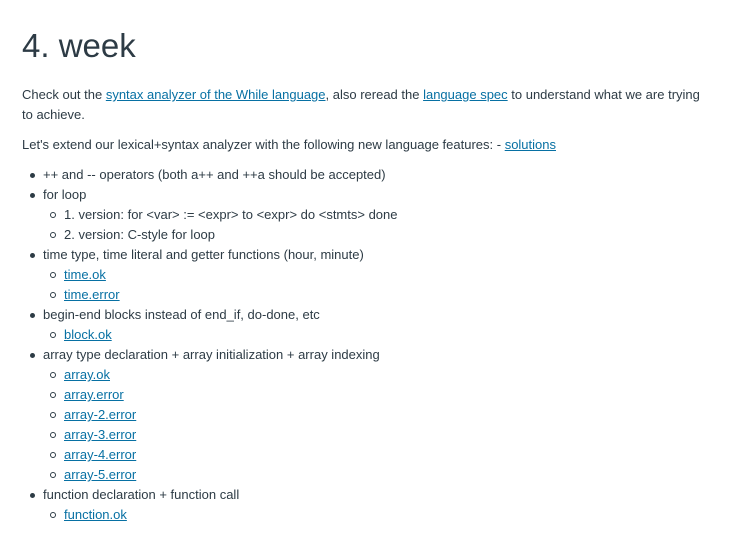 Image resolution: width=732 pixels, height=551 pixels. I want to click on intro-text-1: Check out the, so click(64, 94).